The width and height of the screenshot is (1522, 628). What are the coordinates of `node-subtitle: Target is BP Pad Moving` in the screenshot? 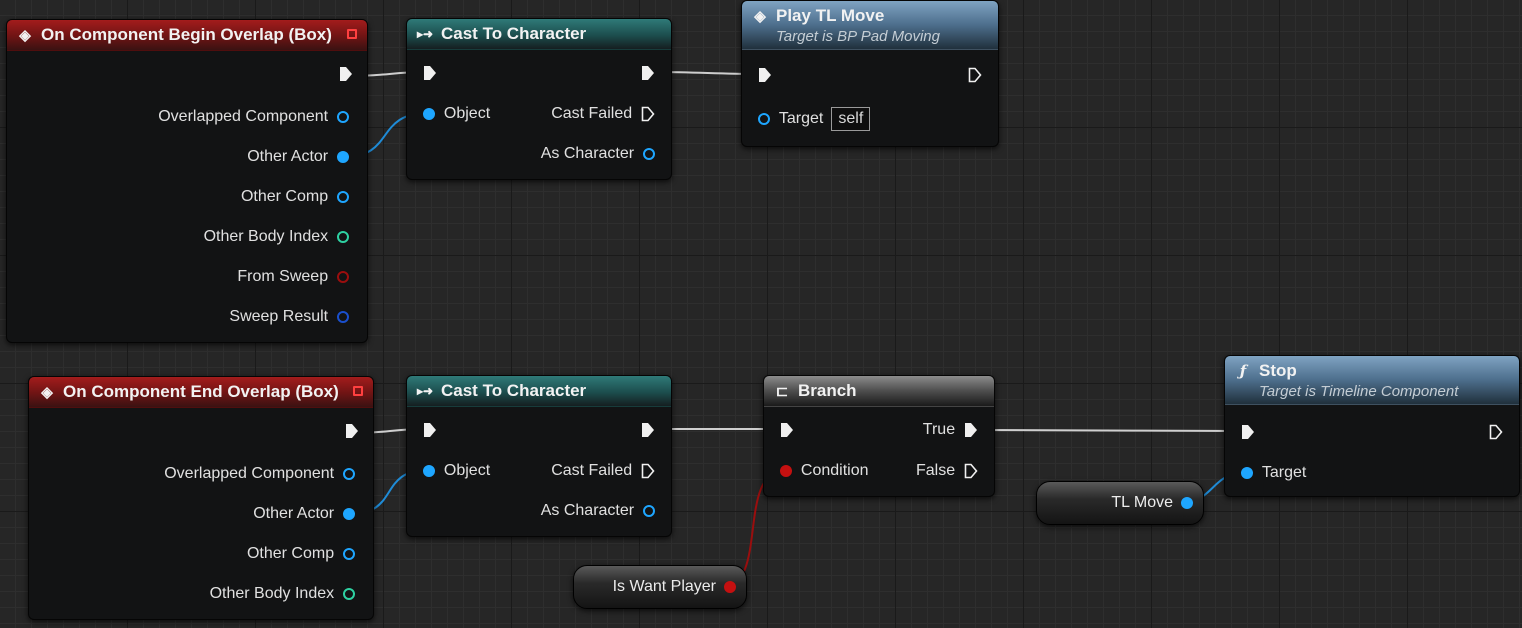 It's located at (858, 36).